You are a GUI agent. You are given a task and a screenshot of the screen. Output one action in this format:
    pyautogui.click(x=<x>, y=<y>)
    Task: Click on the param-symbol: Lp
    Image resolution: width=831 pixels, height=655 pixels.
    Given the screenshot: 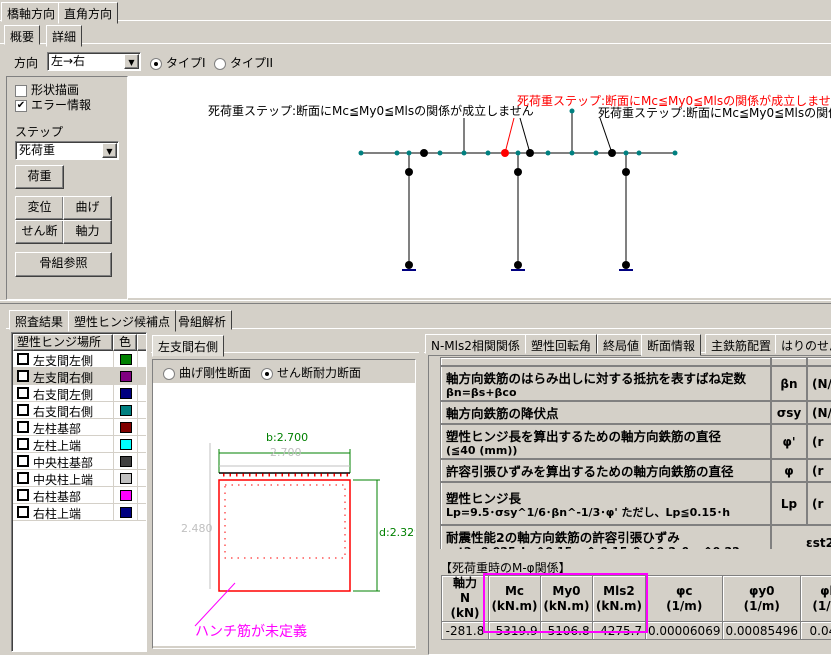 What is the action you would take?
    pyautogui.click(x=789, y=503)
    